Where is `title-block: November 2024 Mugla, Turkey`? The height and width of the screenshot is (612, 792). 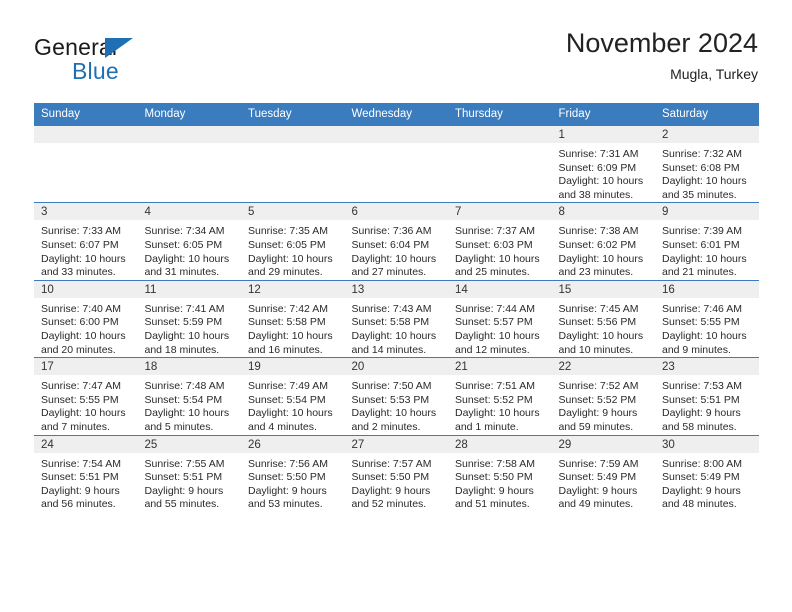
title-block: November 2024 Mugla, Turkey is located at coordinates (662, 55).